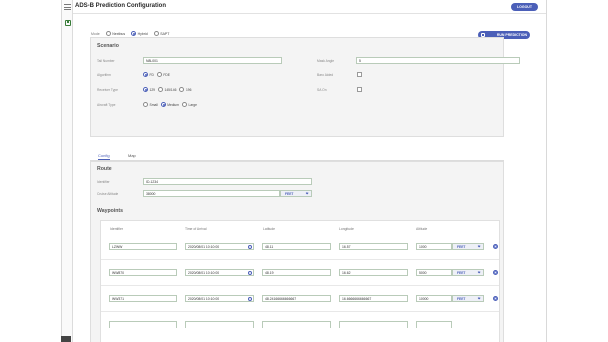 The image size is (608, 342). Describe the element at coordinates (297, 156) in the screenshot. I see `tab-bar: Config Map` at that location.